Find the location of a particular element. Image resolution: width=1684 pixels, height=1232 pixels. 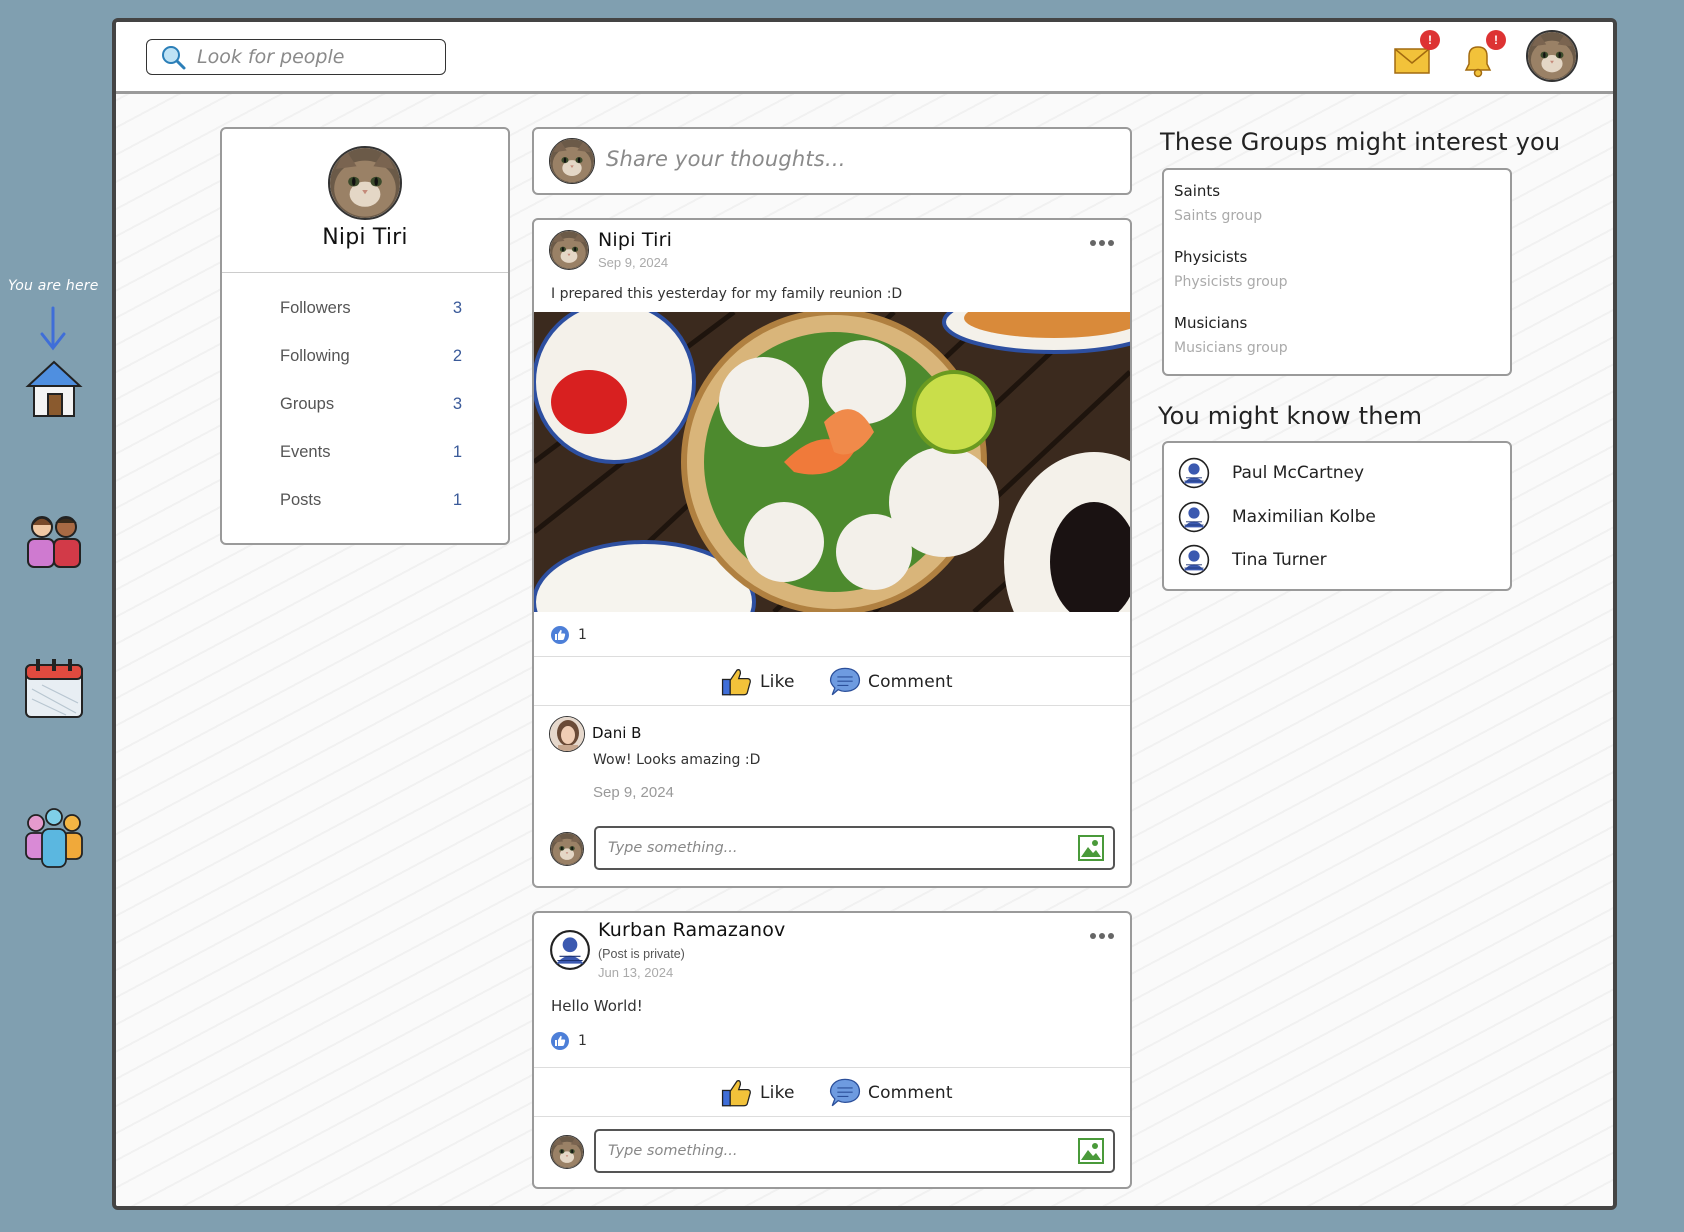

commenter-name: Dani B is located at coordinates (616, 733).